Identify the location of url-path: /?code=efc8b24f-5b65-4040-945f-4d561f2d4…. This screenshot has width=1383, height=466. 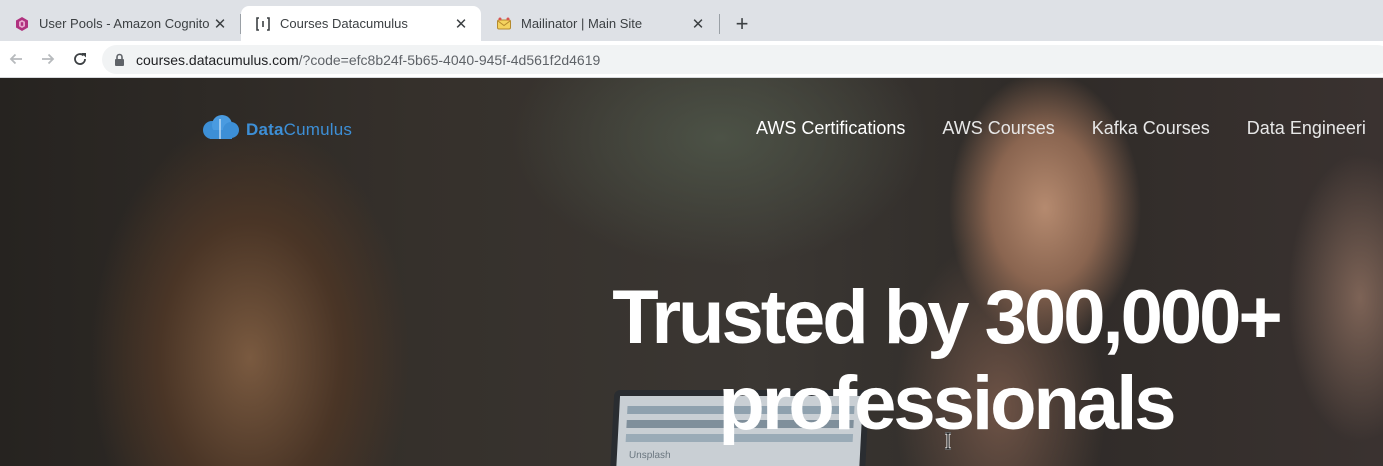
(449, 59).